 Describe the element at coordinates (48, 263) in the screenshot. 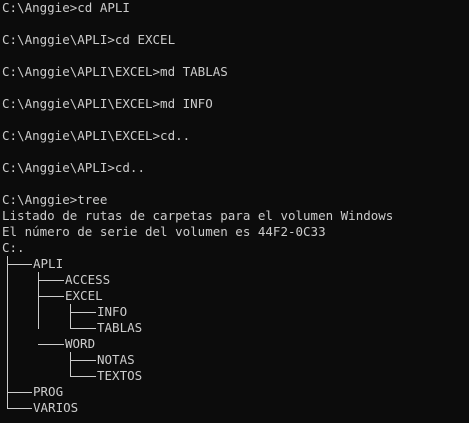

I see `tree-node-apli: APLI` at that location.